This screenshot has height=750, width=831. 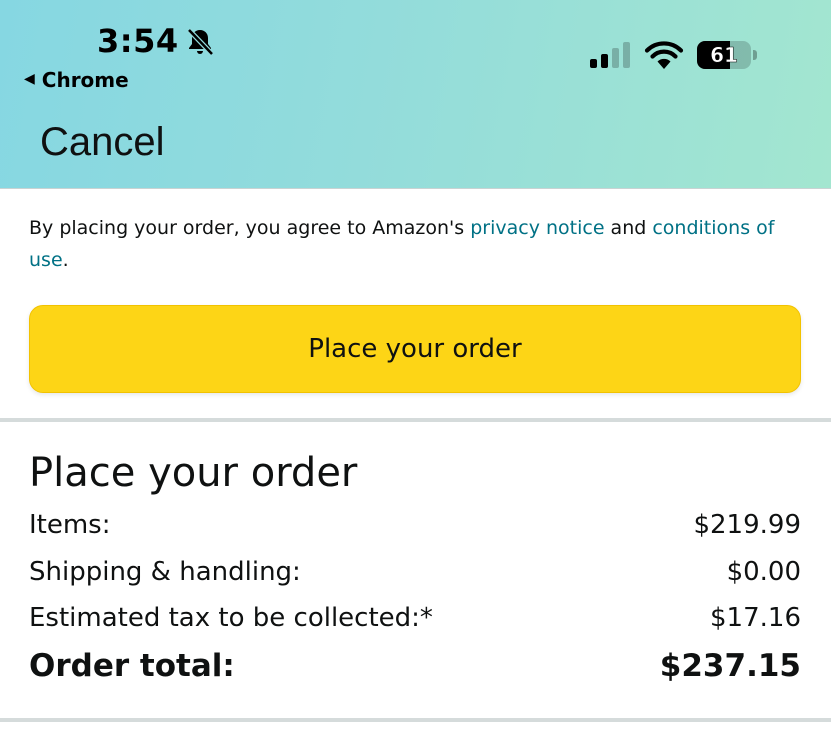 I want to click on summary-row-shipping: Shipping & handling: $0.00, so click(x=415, y=572).